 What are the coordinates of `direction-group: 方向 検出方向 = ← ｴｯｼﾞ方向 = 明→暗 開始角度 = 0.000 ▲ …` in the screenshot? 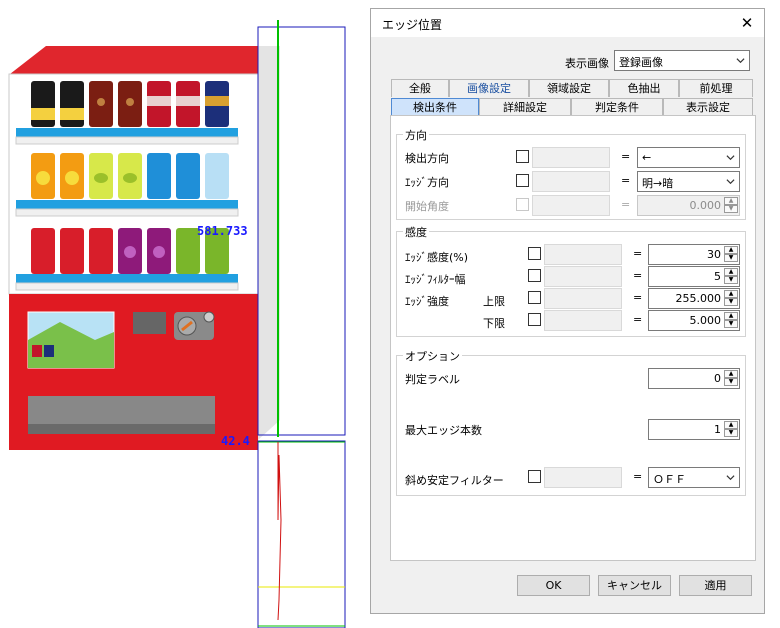 It's located at (571, 173).